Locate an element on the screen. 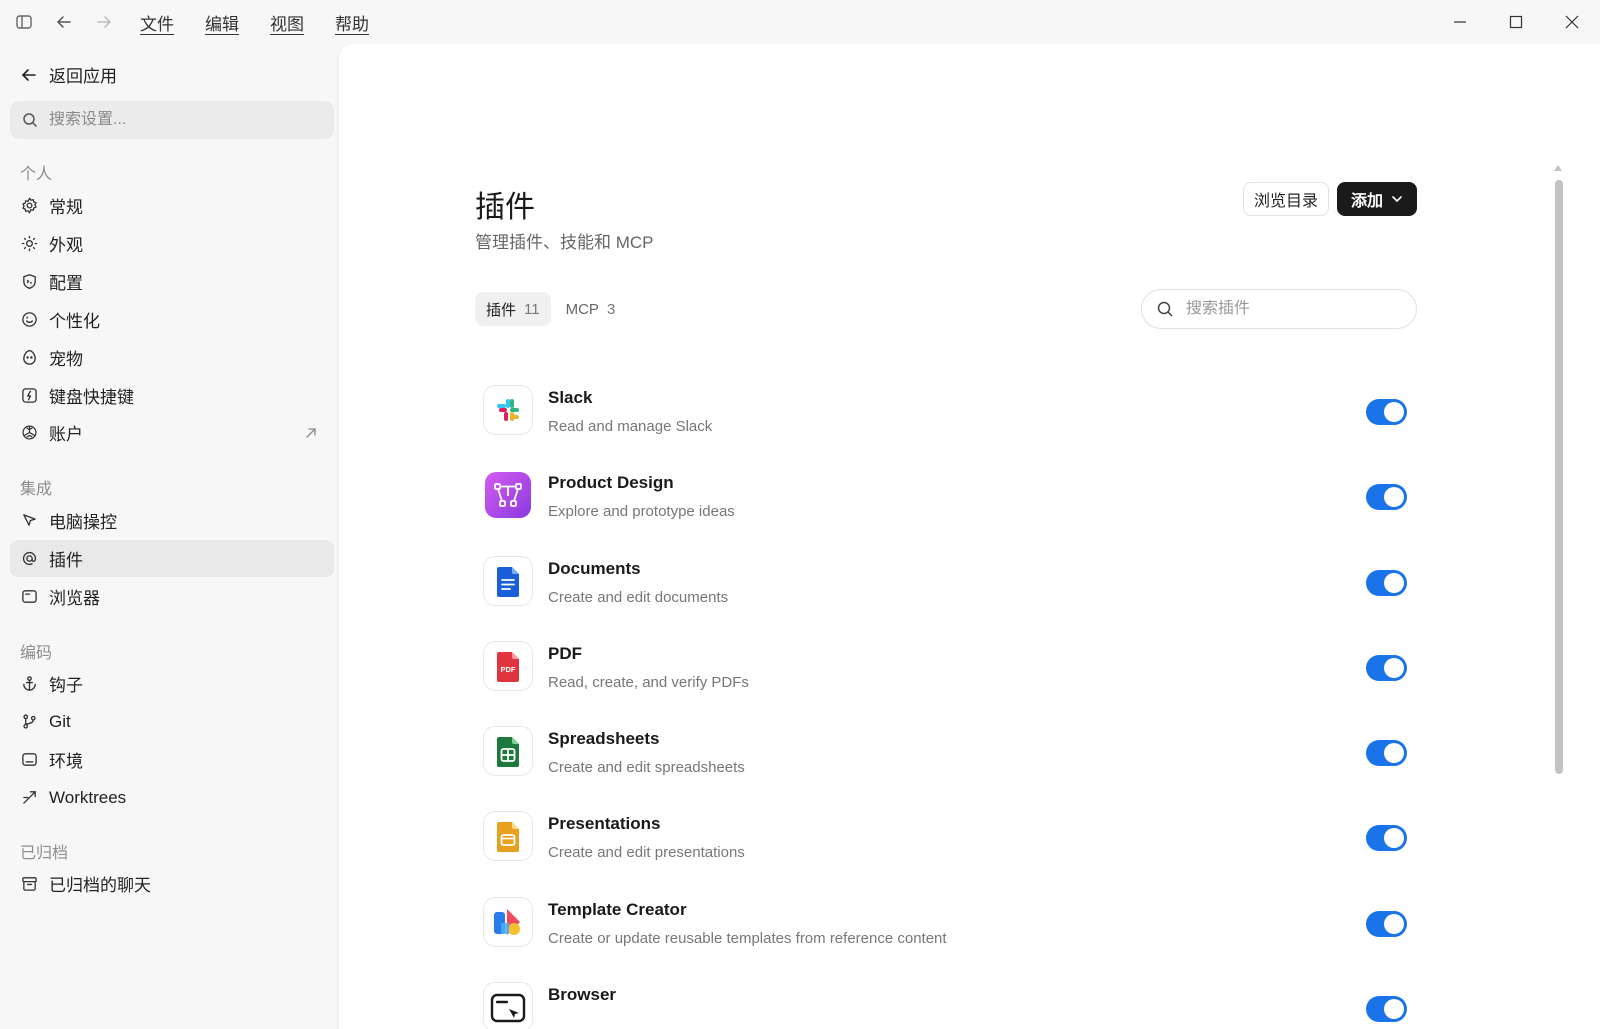  sidebar-item-label: 宠物 is located at coordinates (66, 359).